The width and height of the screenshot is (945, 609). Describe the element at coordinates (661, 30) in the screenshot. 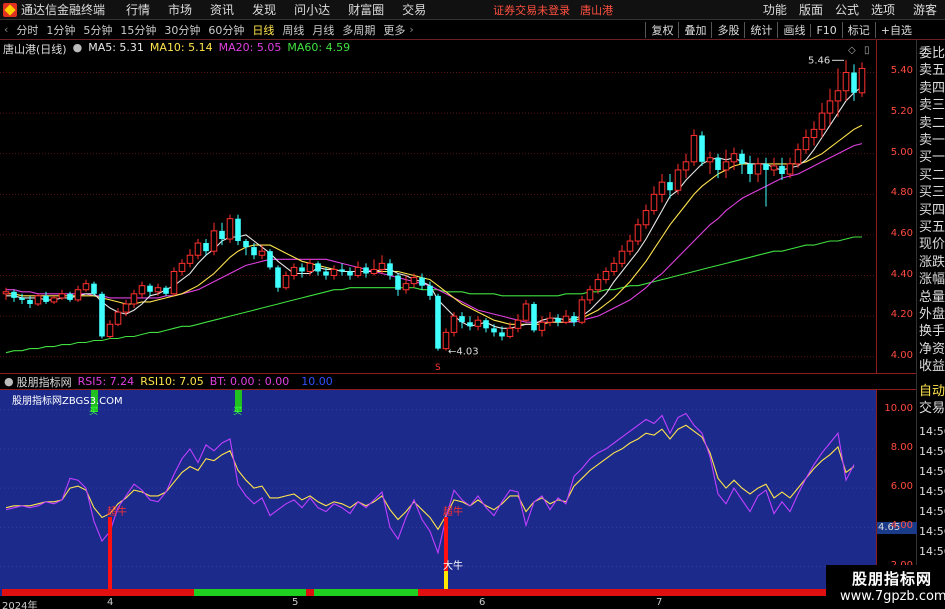

I see `adjust-button: 复权` at that location.